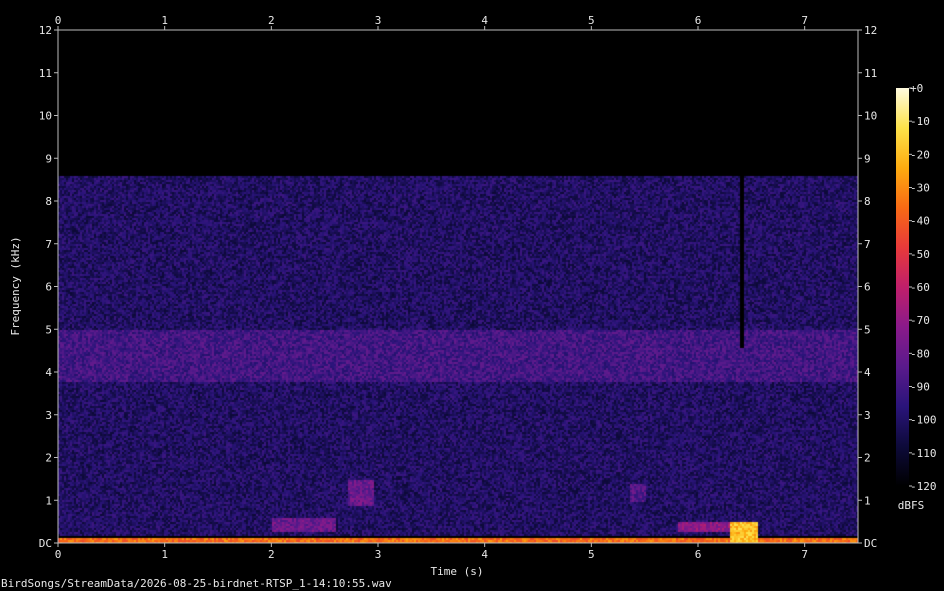 The image size is (944, 591). I want to click on colorbar-tick-label: -10, so click(920, 121).